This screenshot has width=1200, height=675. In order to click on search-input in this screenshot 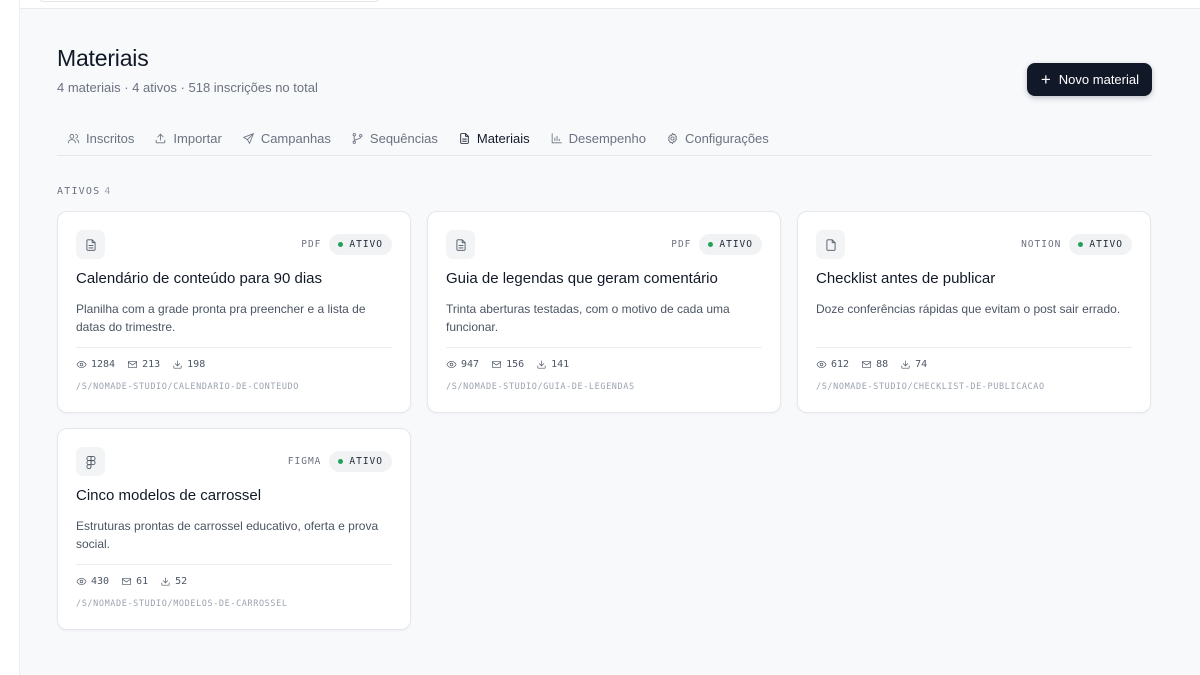, I will do `click(209, 1)`.